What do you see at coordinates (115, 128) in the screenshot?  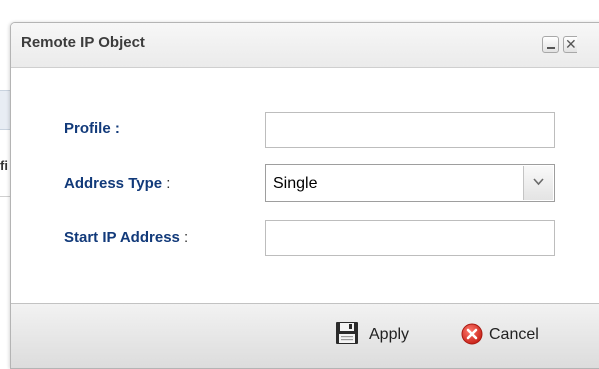 I see `profile-label-colon: :` at bounding box center [115, 128].